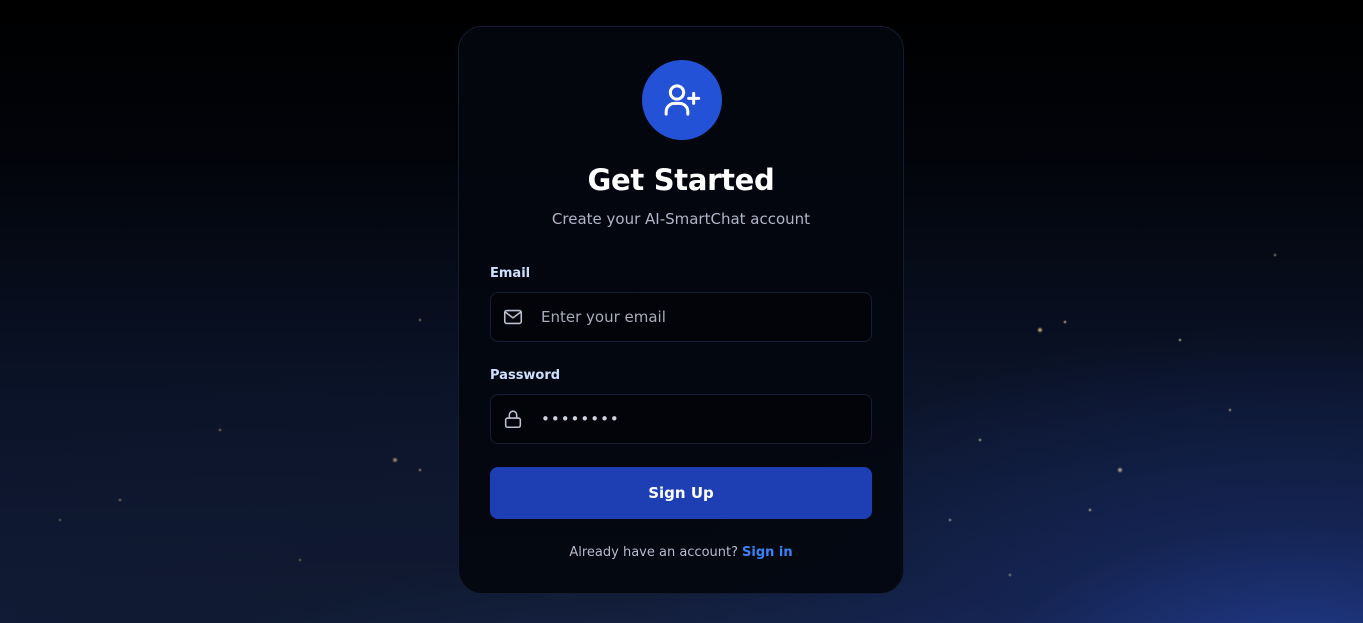 This screenshot has width=1363, height=623. I want to click on password-input, so click(699, 419).